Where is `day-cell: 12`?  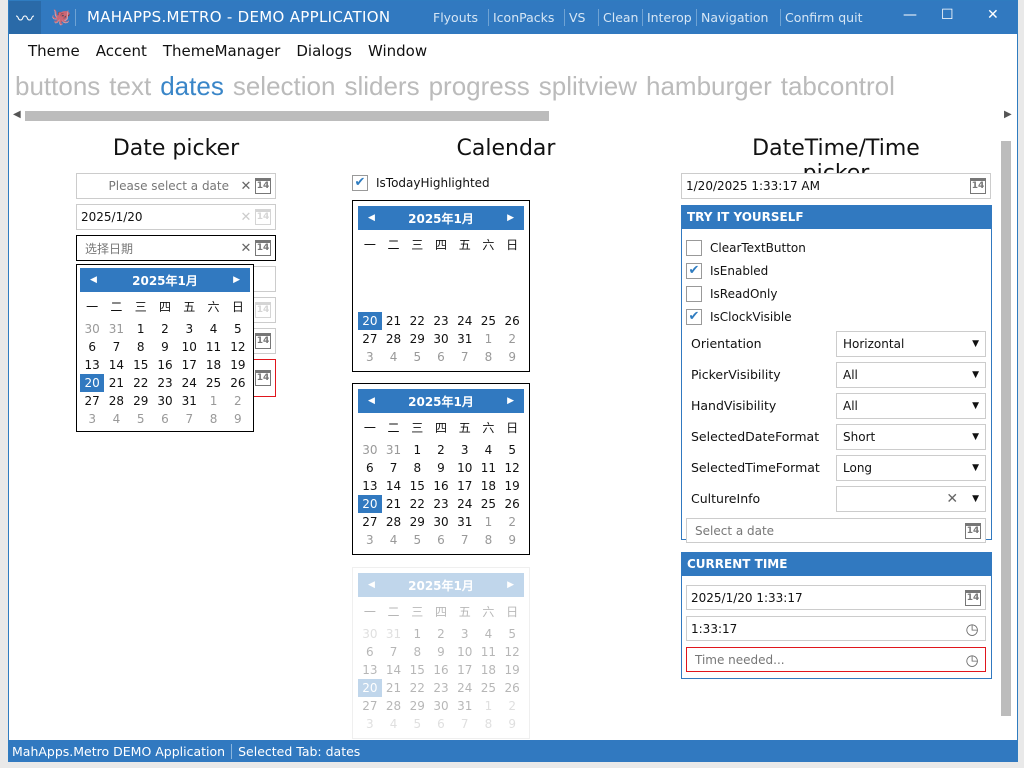
day-cell: 12 is located at coordinates (512, 652).